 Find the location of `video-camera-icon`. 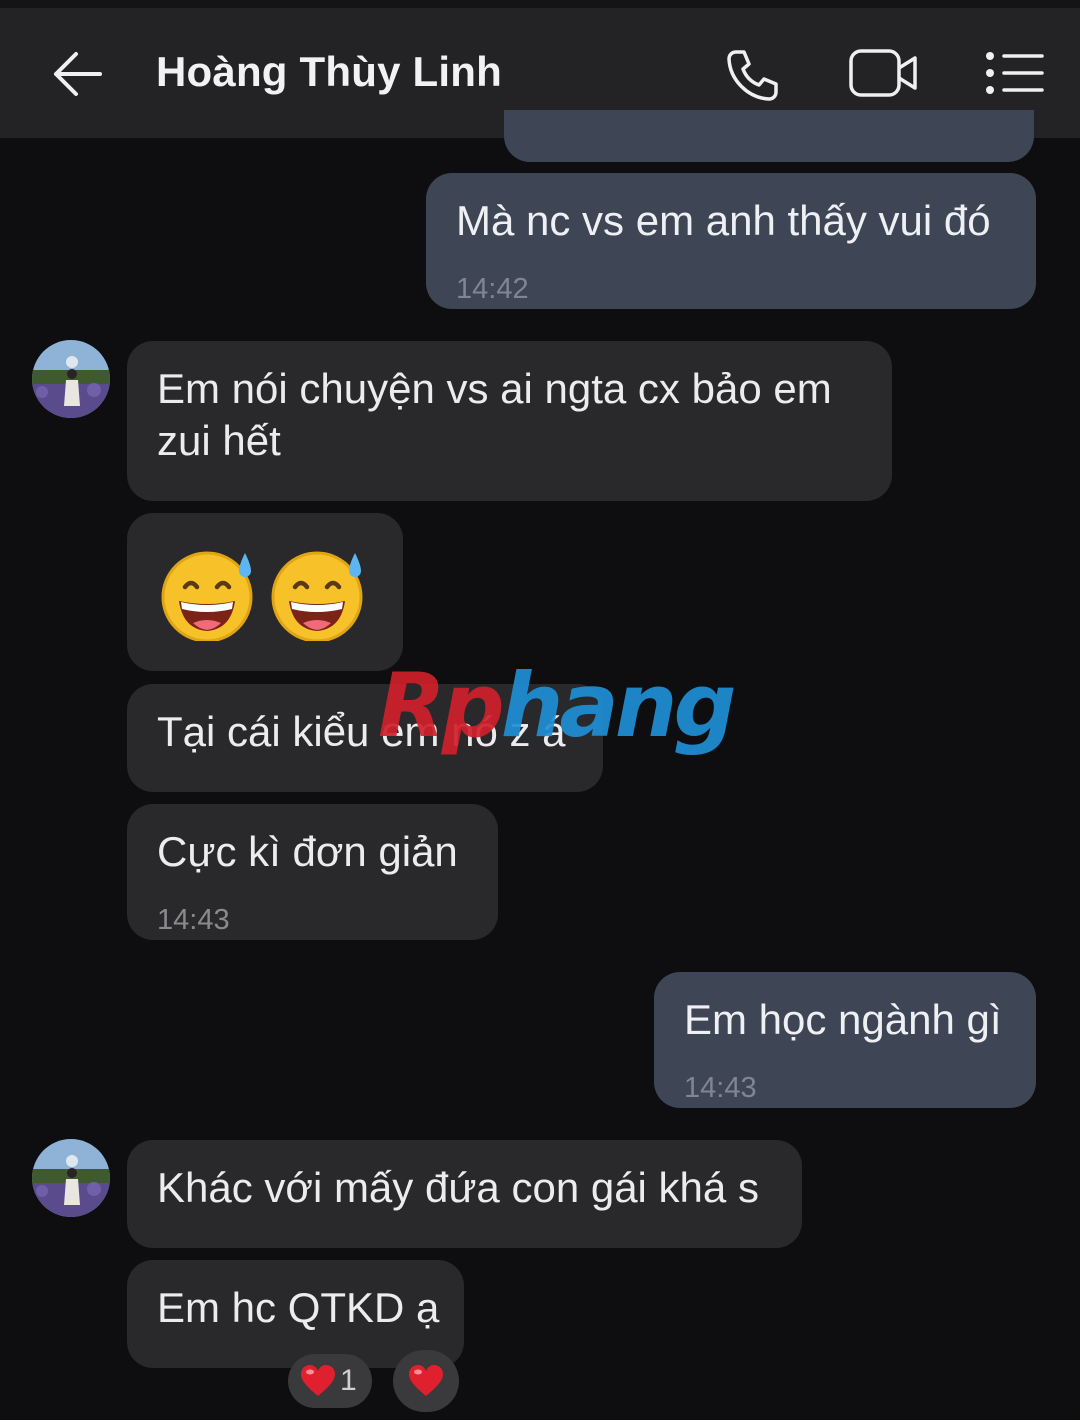

video-camera-icon is located at coordinates (884, 73).